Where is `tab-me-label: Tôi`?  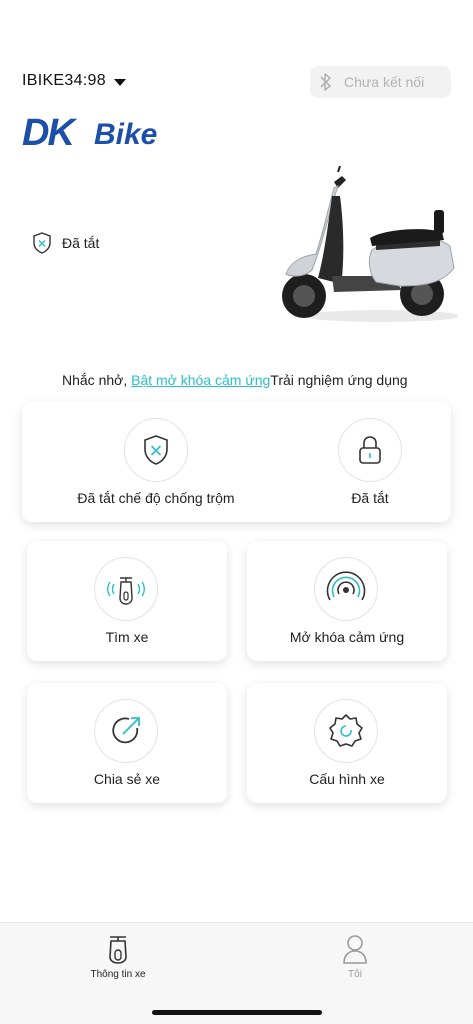 tab-me-label: Tôi is located at coordinates (355, 974).